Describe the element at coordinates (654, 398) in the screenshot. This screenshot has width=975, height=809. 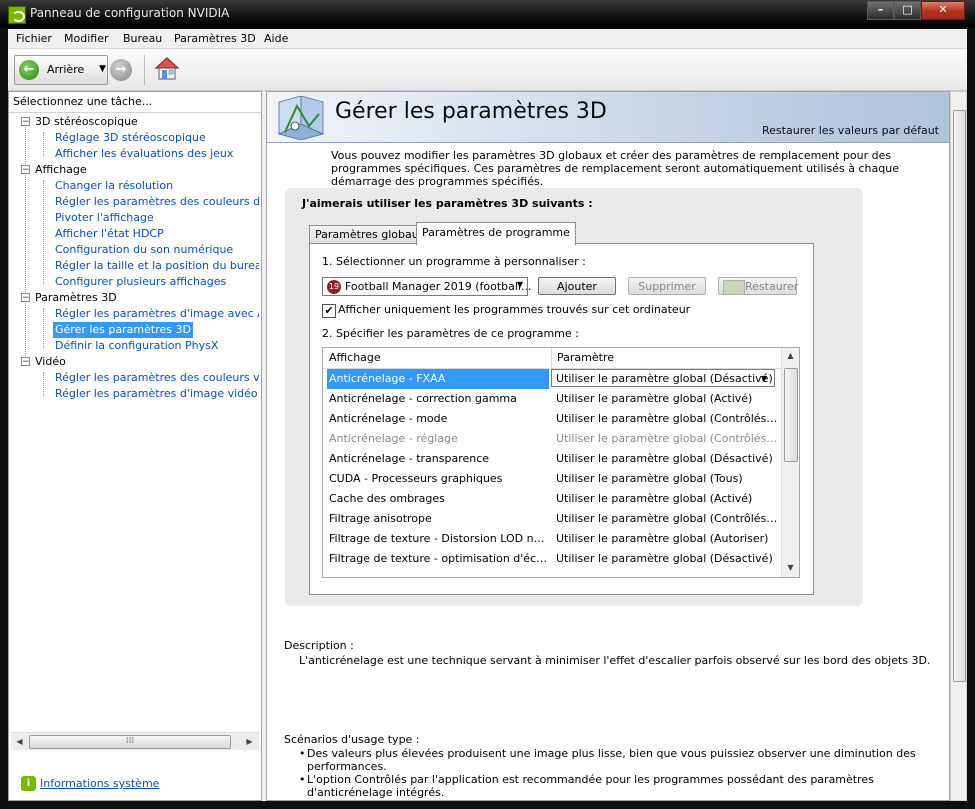
I see `setting-cell: Utiliser le paramètre global (Activé)` at that location.